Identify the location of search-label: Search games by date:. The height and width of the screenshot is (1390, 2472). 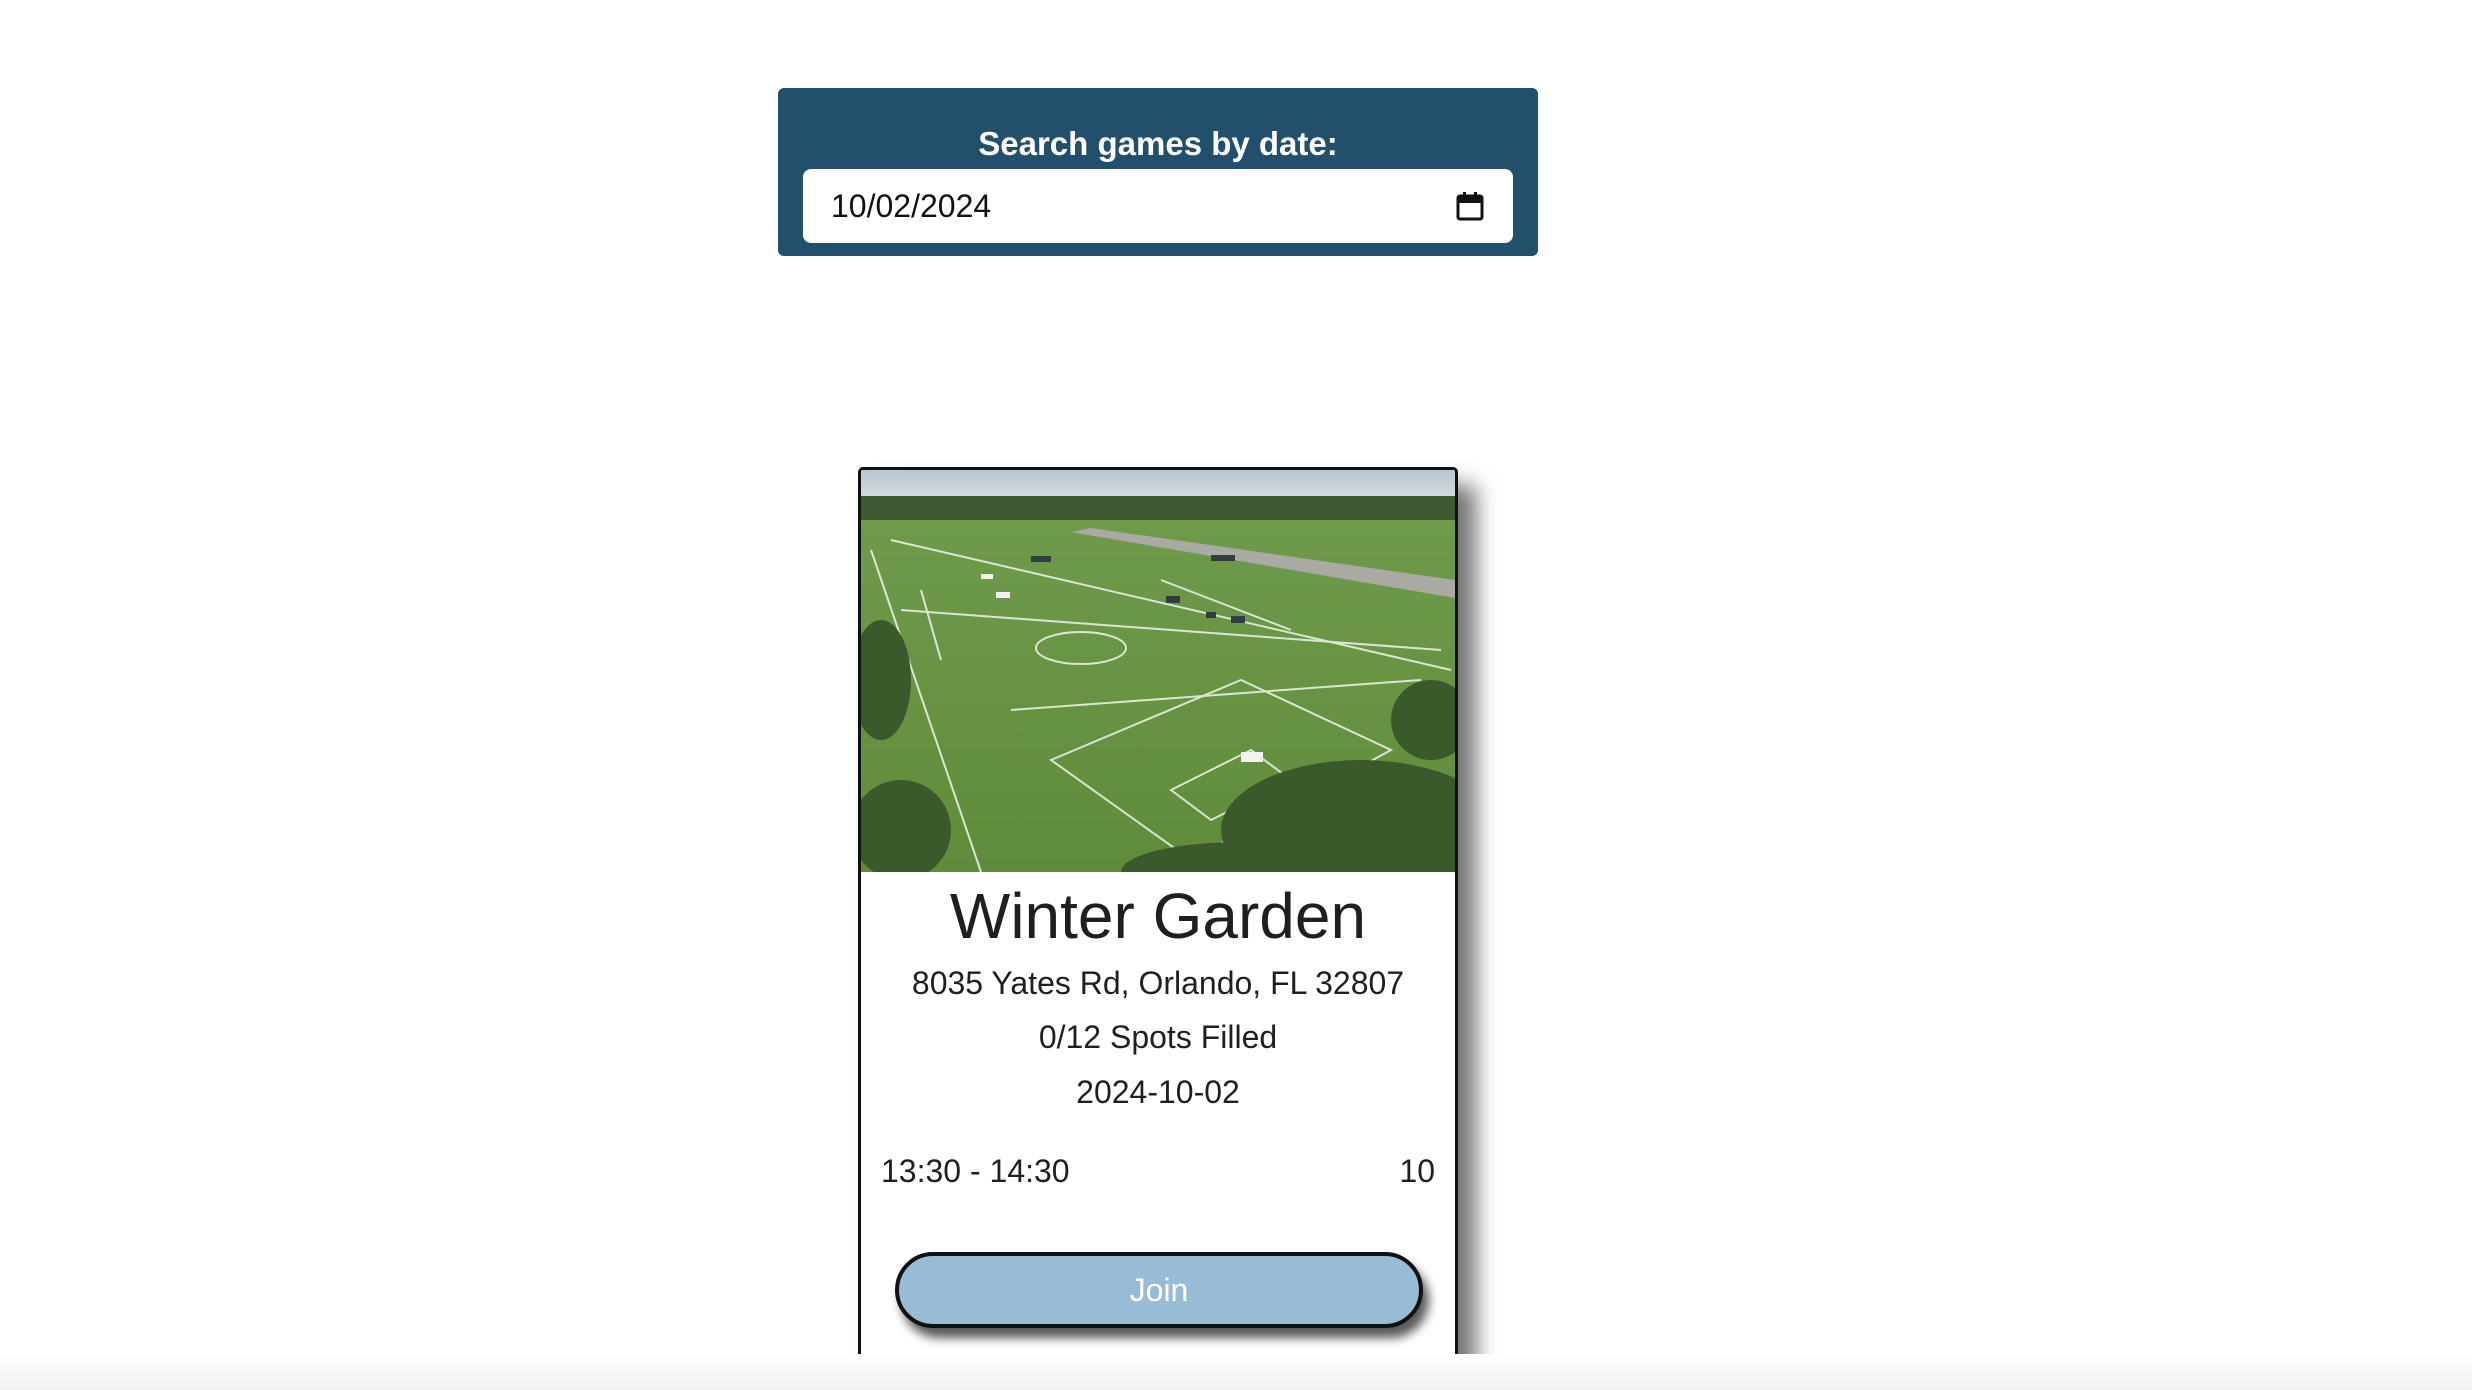
(1158, 143).